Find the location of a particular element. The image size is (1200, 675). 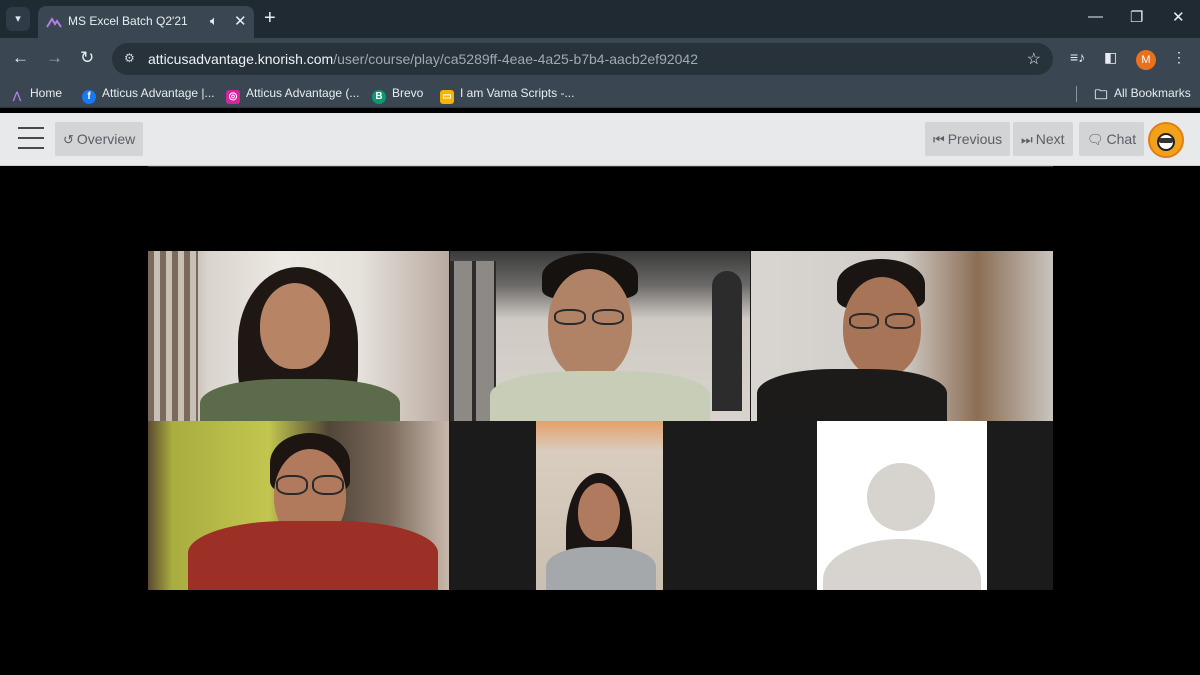

skip-back-icon: ⏮︎ is located at coordinates (939, 139).